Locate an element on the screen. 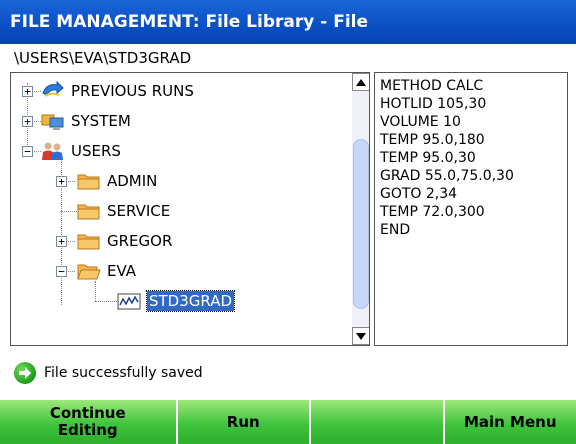 This screenshot has width=576, height=444. tree-item-admin: ADMIN is located at coordinates (132, 181).